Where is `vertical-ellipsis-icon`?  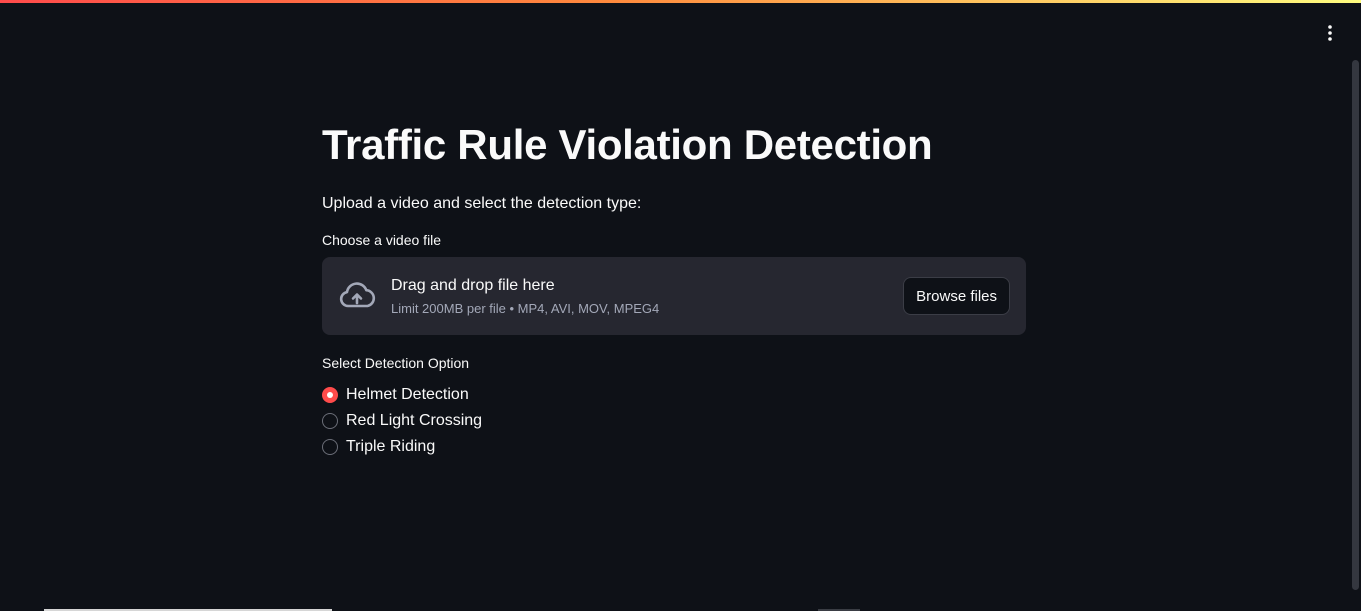 vertical-ellipsis-icon is located at coordinates (1330, 33).